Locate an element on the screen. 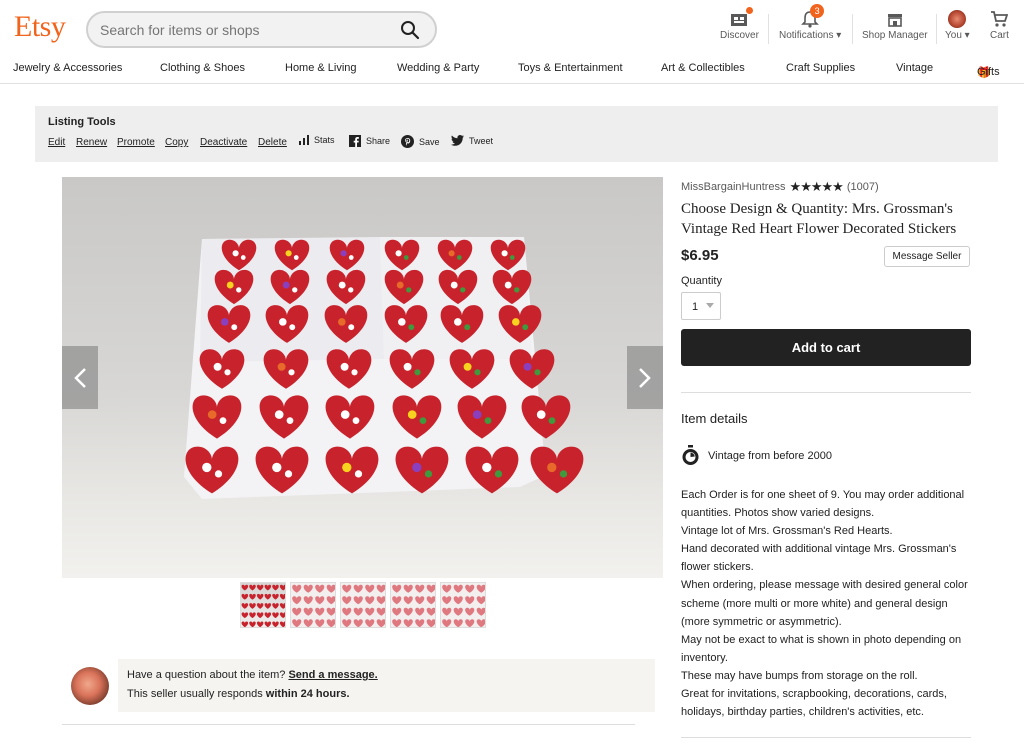  cart-icon is located at coordinates (999, 19).